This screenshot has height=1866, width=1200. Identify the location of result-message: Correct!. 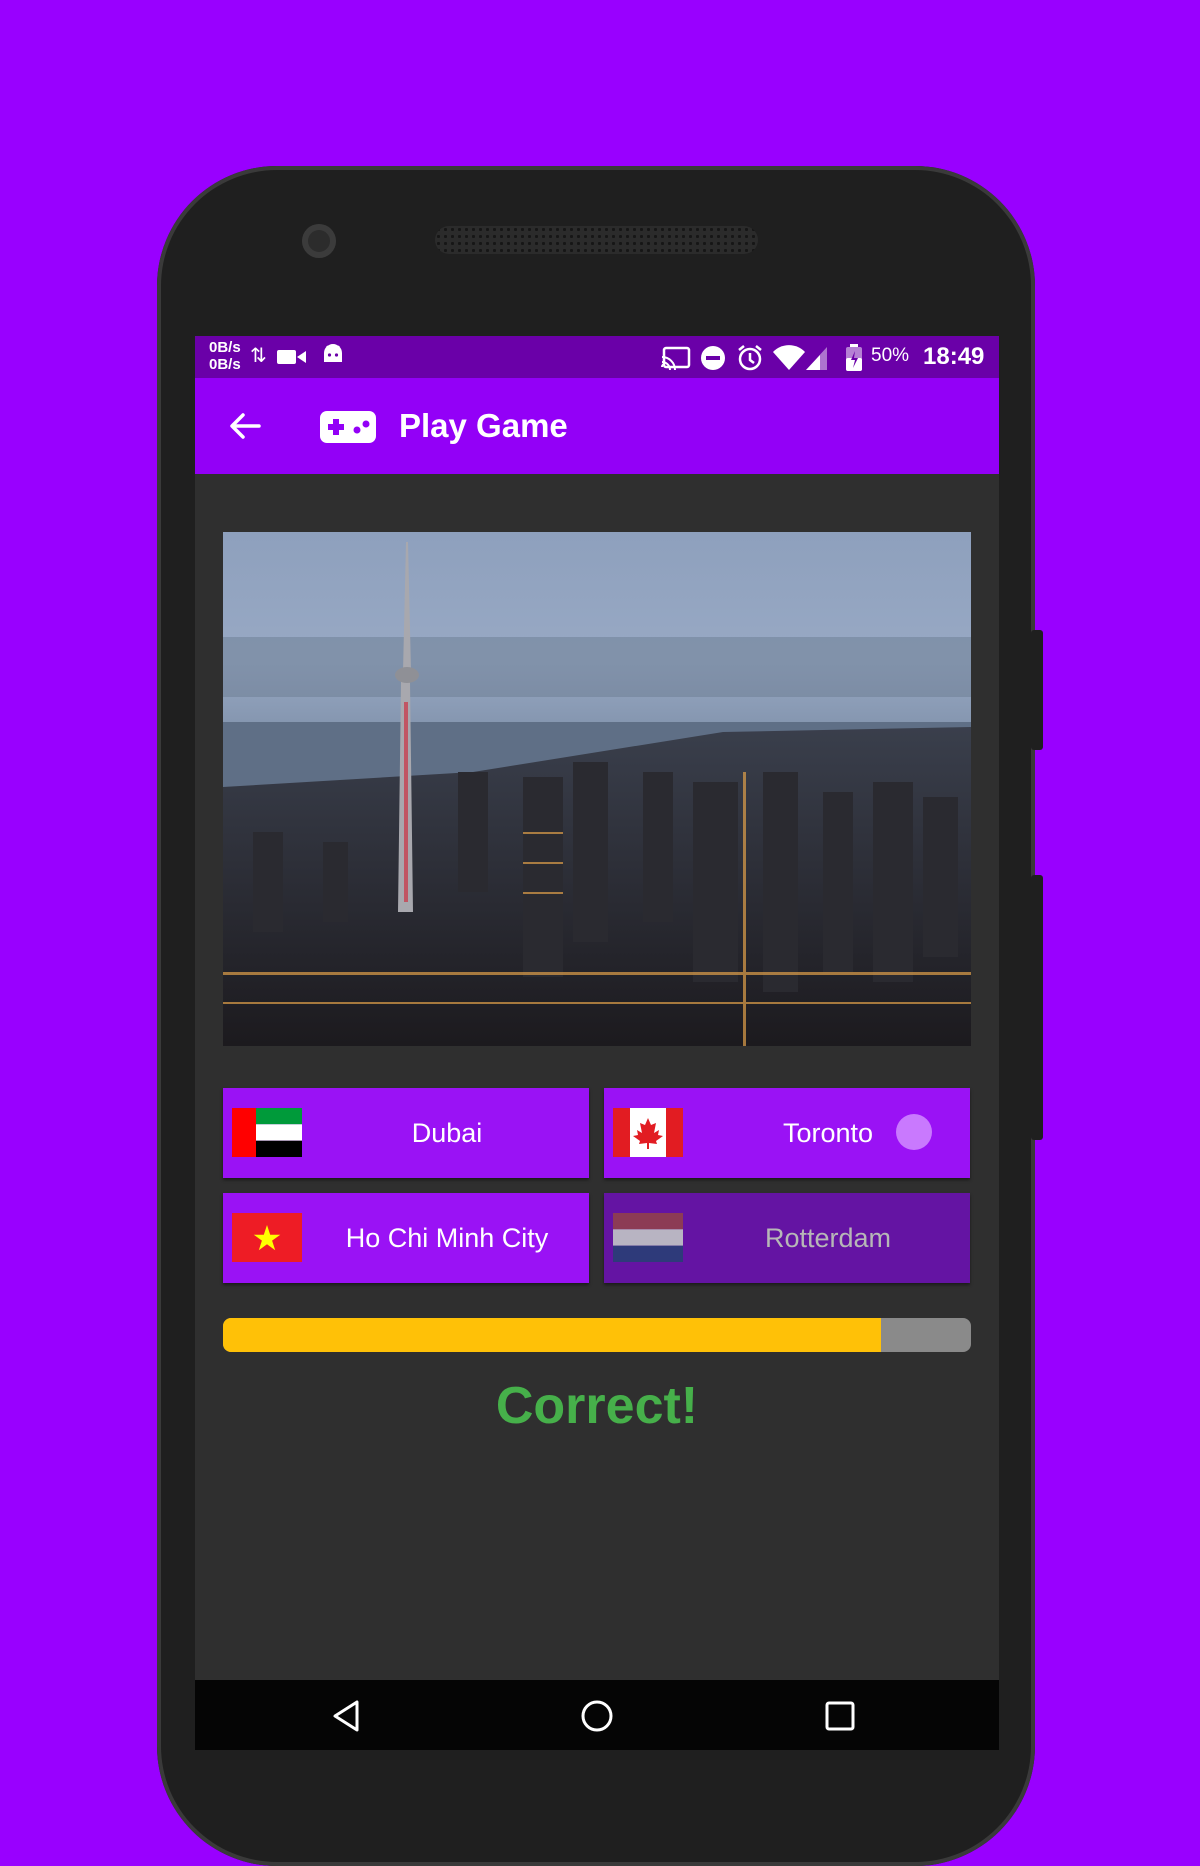
(597, 1406).